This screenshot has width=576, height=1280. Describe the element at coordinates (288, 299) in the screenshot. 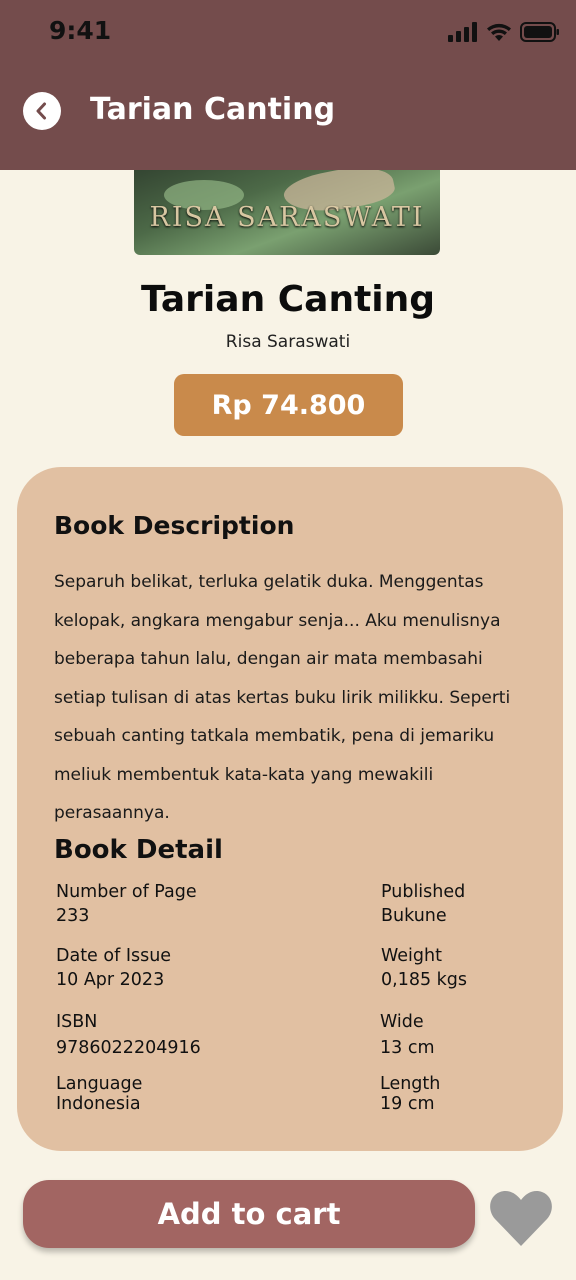

I see `book-title: Tarian Canting` at that location.